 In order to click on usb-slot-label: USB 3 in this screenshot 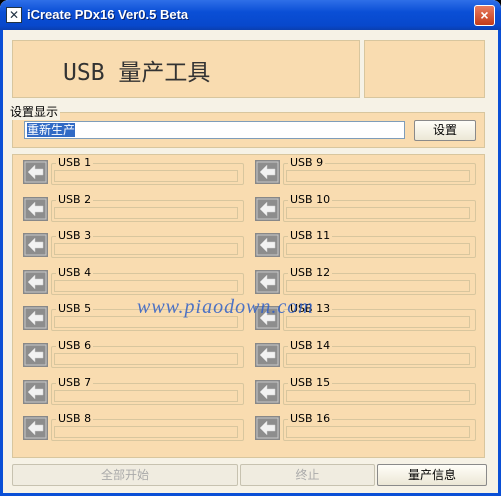, I will do `click(75, 236)`.